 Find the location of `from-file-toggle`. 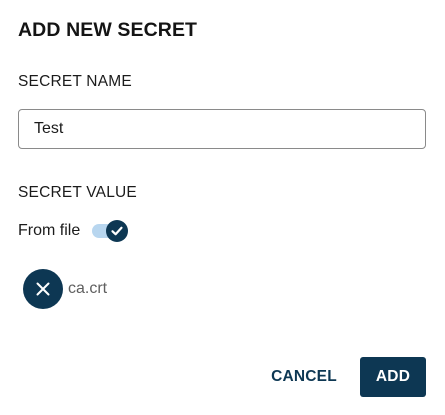

from-file-toggle is located at coordinates (110, 231).